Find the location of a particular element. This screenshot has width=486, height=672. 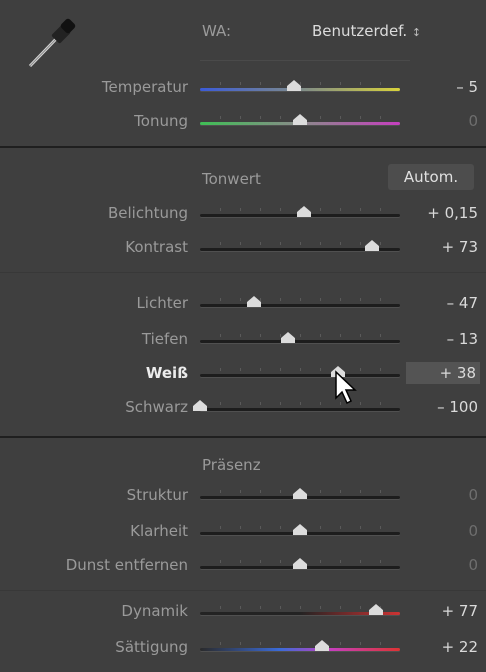

slider-track-tiefen is located at coordinates (300, 338).